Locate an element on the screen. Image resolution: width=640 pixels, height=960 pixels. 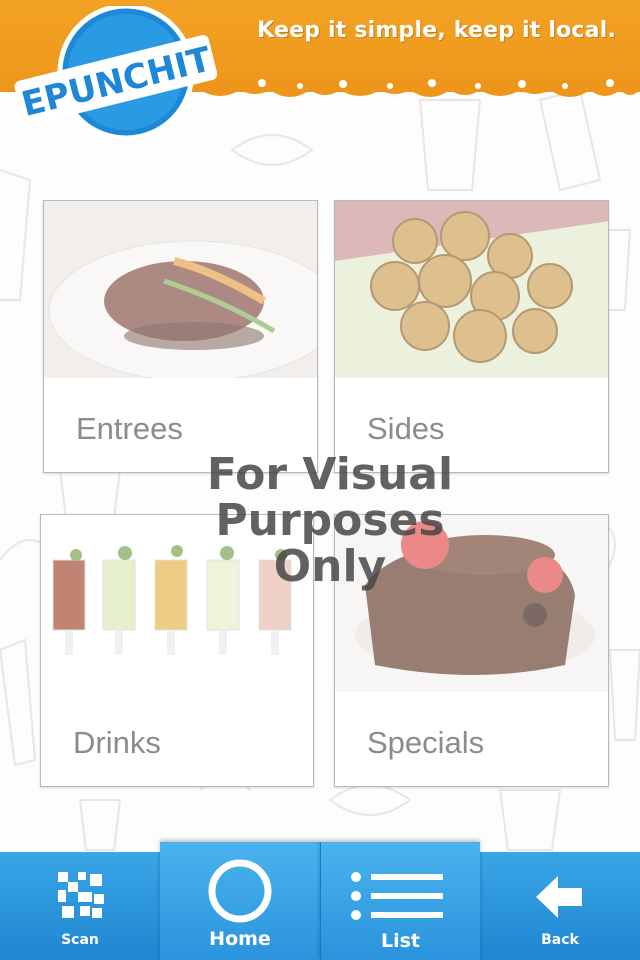
nav-list-button: List is located at coordinates (400, 901).